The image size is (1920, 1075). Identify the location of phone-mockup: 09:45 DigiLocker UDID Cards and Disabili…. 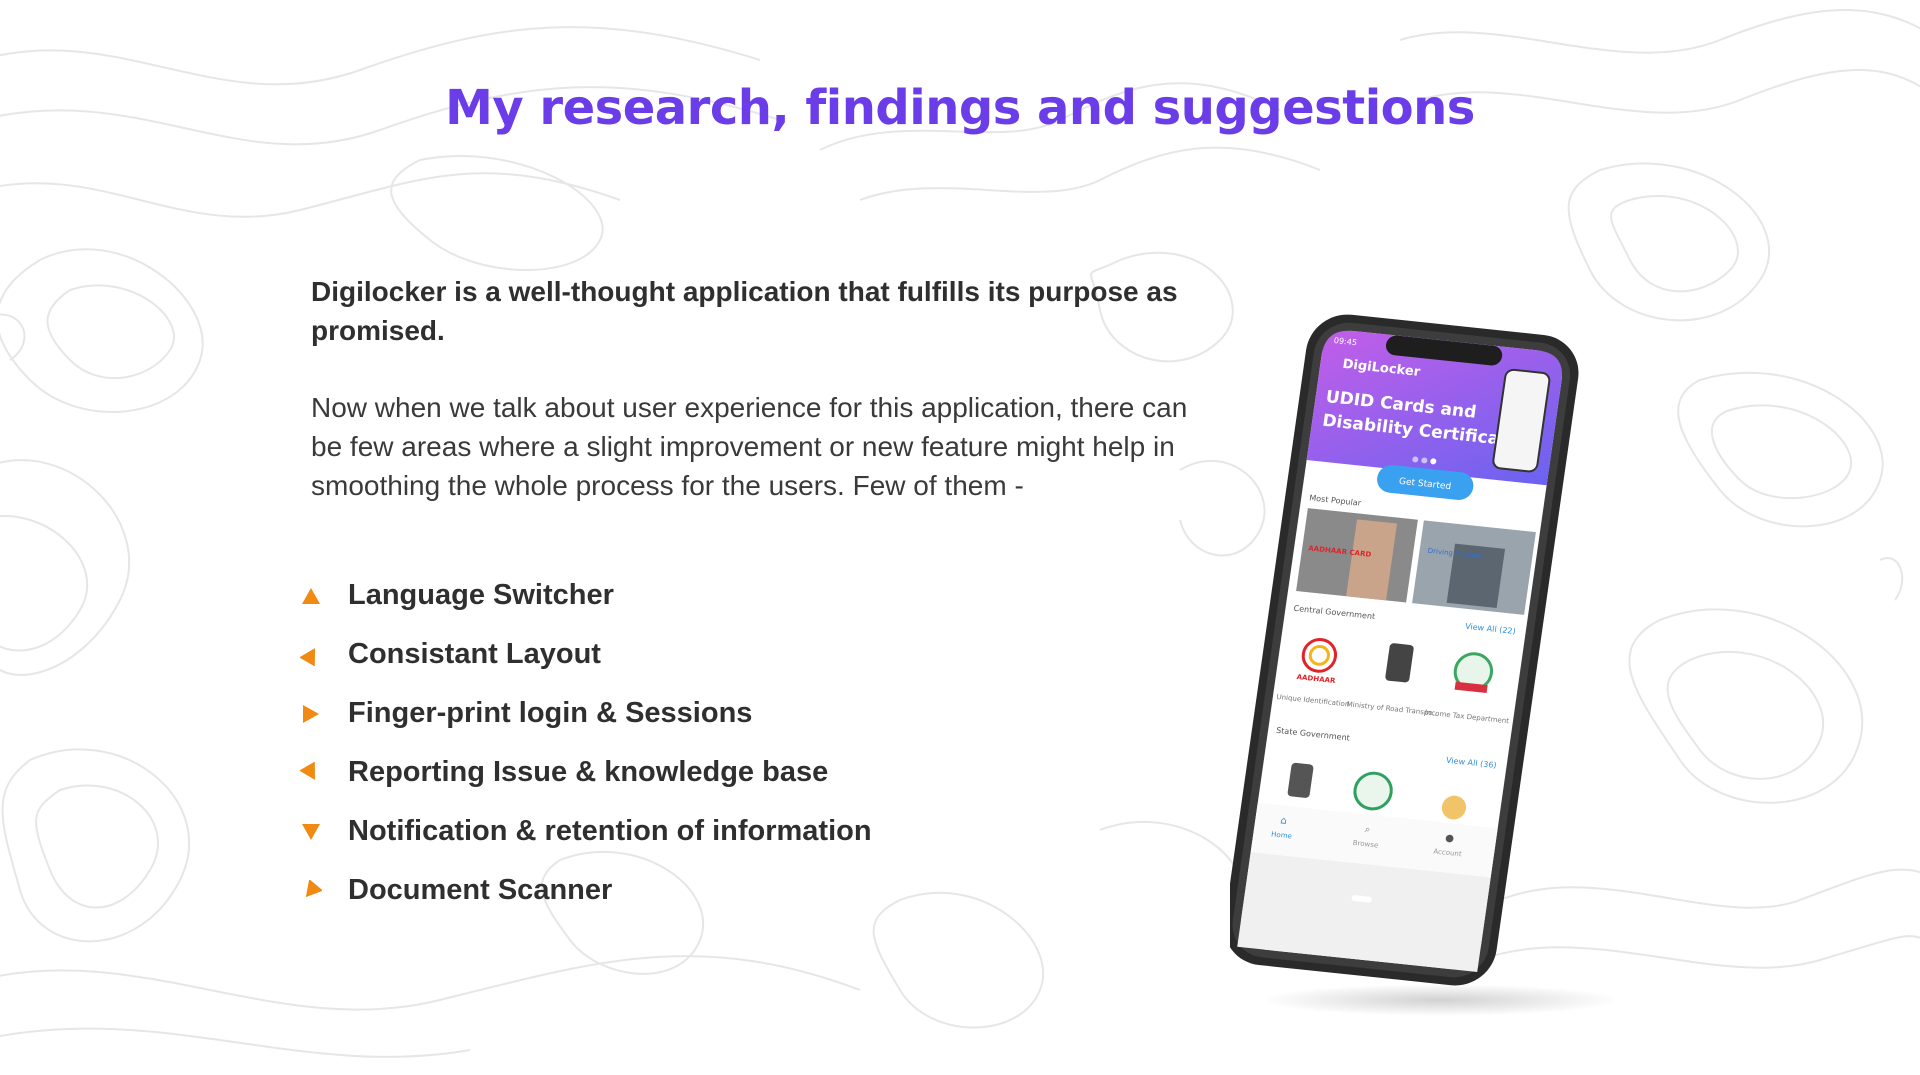
(1427, 660).